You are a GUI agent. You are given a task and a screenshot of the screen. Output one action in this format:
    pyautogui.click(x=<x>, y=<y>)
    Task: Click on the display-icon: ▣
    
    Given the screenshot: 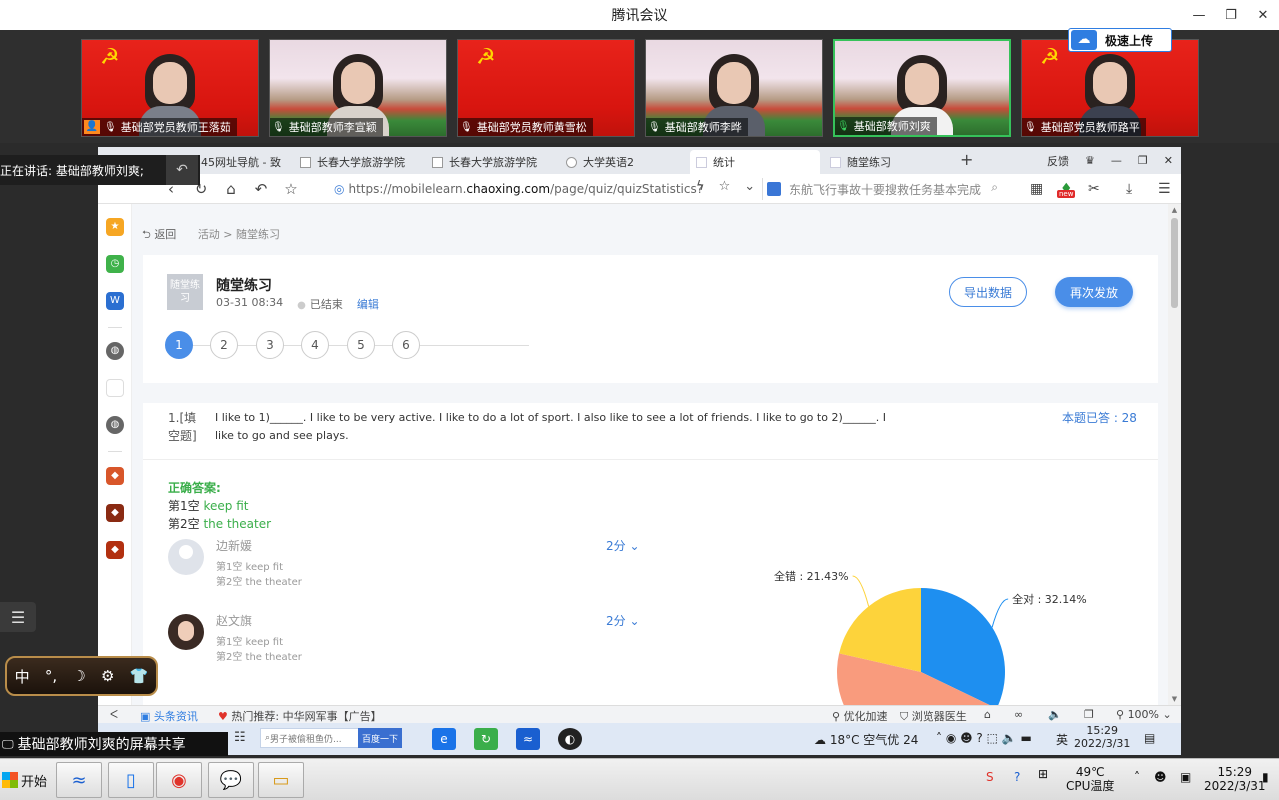 What is the action you would take?
    pyautogui.click(x=1185, y=777)
    